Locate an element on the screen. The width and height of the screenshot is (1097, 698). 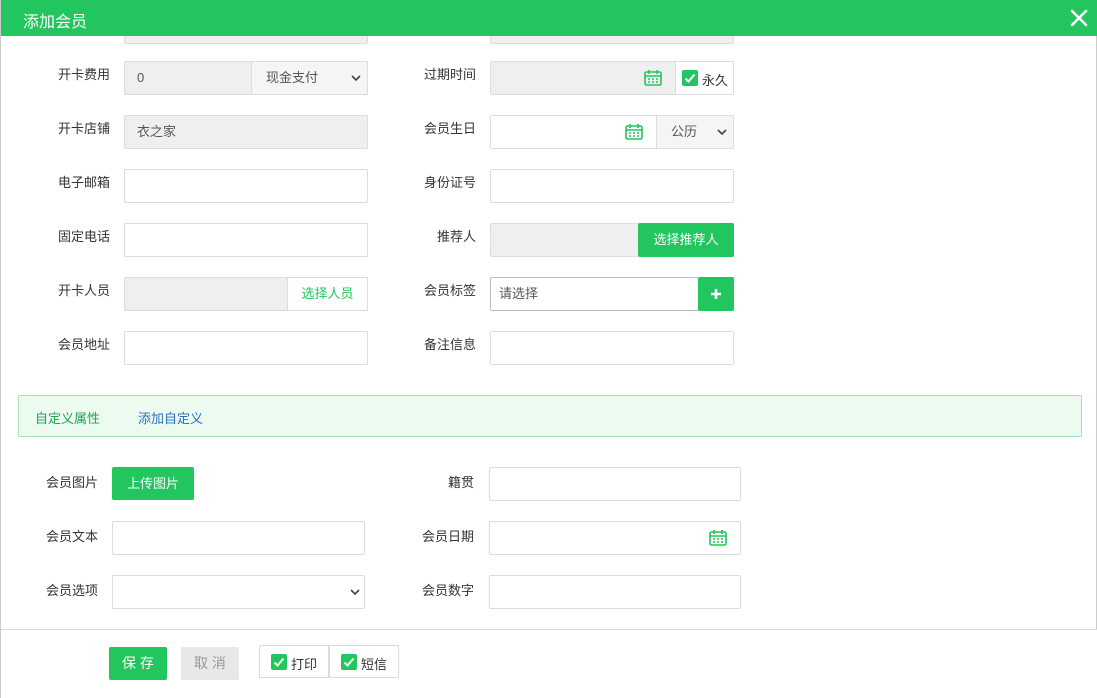
opener-input is located at coordinates (206, 294).